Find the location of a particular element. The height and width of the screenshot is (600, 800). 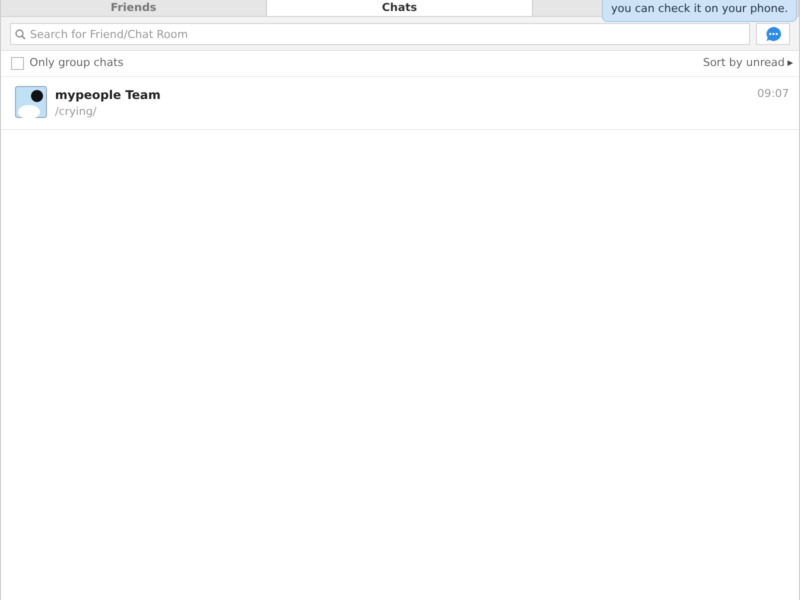

sort-link: Sort by unread ▸ is located at coordinates (747, 63).